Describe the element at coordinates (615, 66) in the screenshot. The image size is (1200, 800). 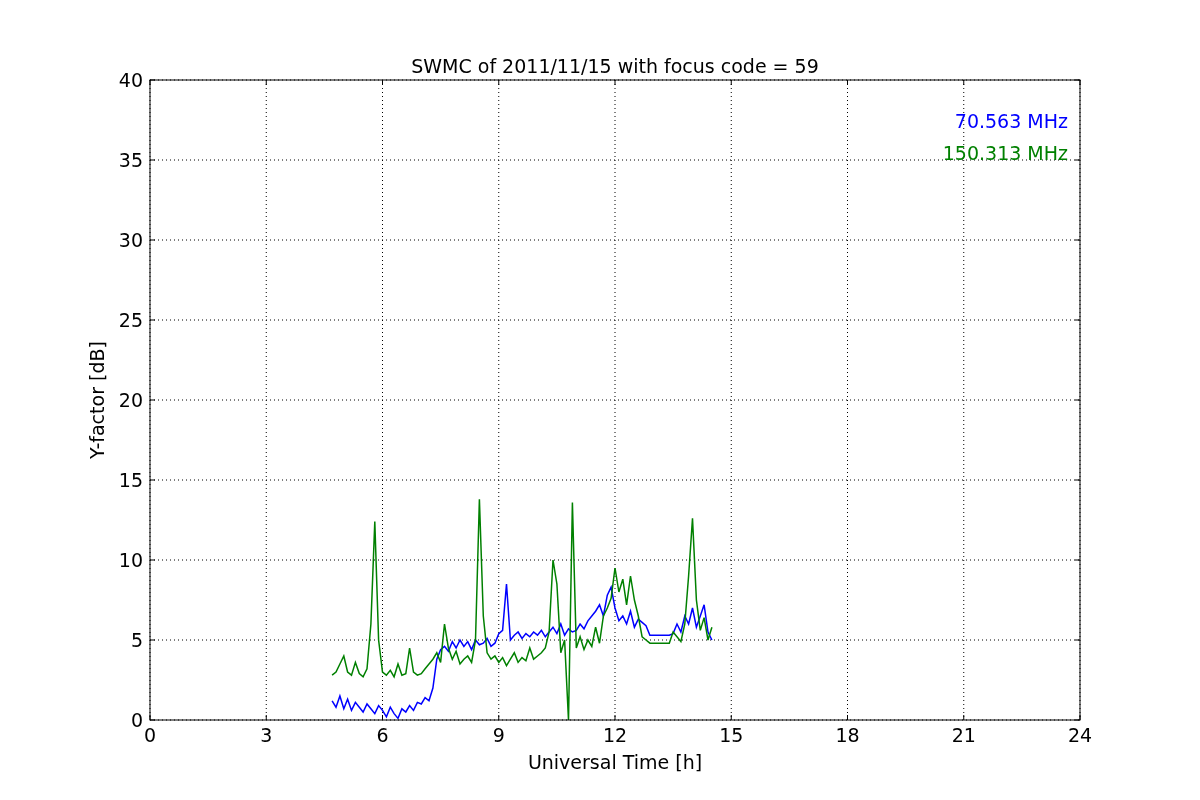
I see `chart-title: SWMC of 2011/11/15 with focus code = 59` at that location.